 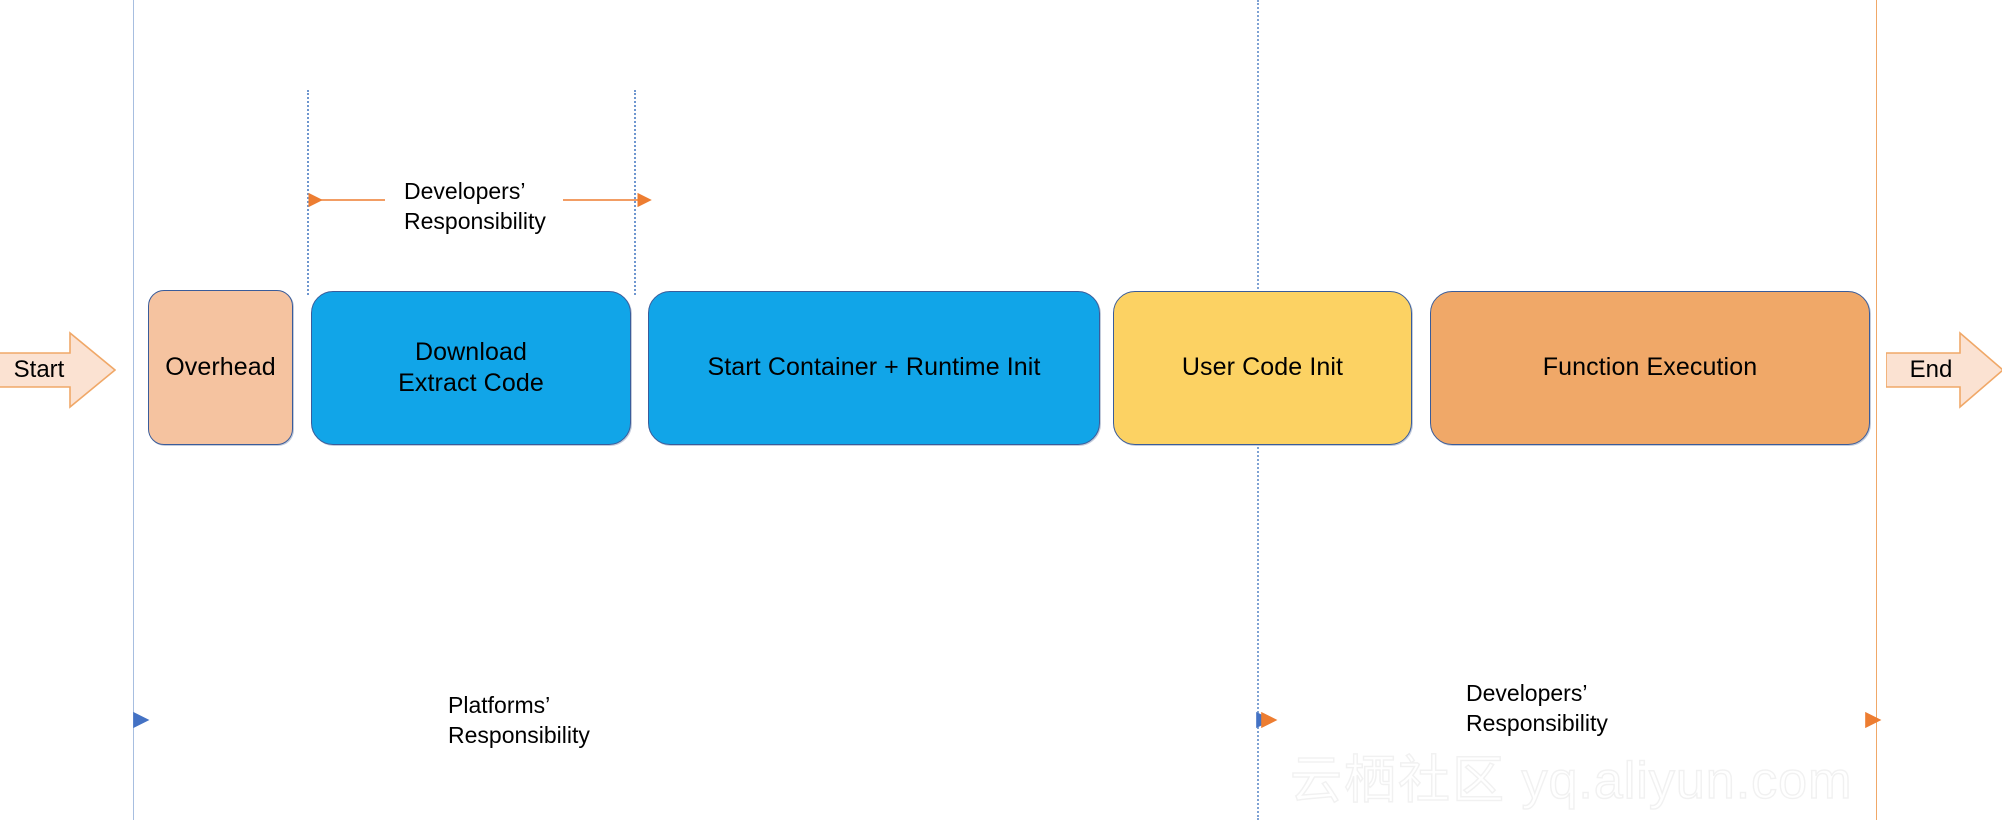 I want to click on end-arrow-label: End, so click(x=1931, y=369).